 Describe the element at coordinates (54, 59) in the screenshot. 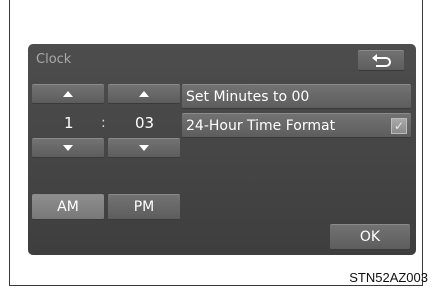

I see `screen-title: Clock` at that location.